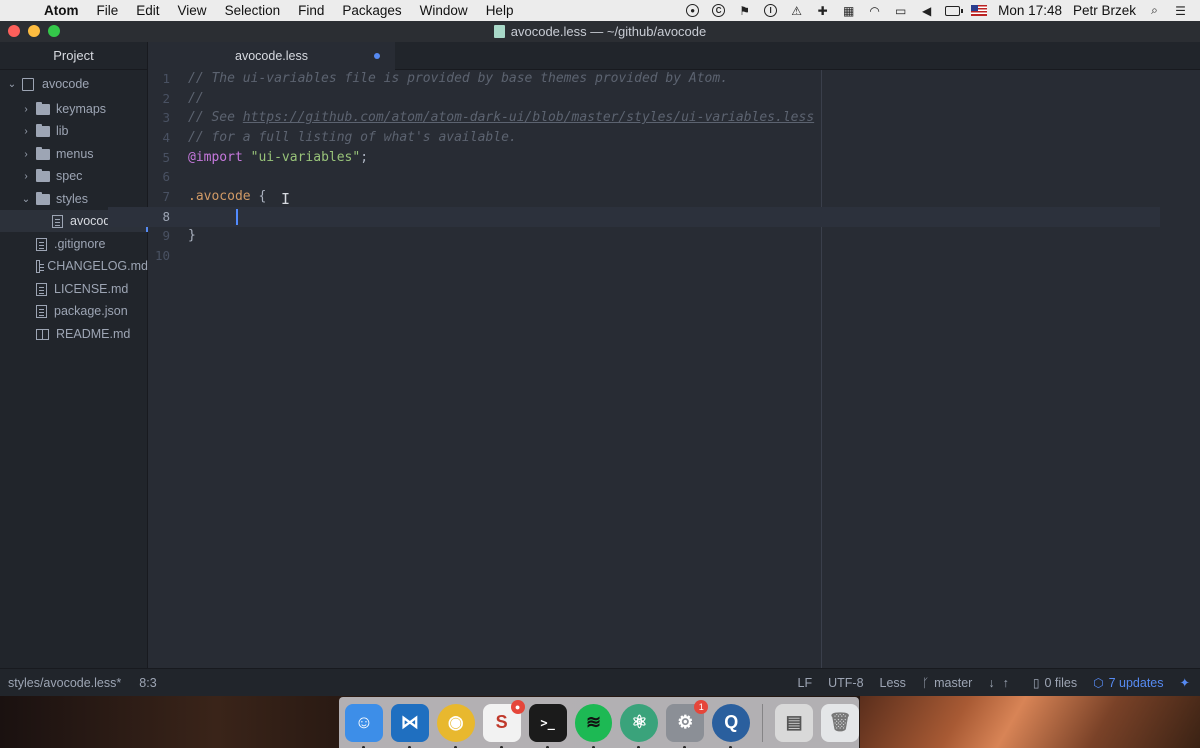  I want to click on dock-terminal-icon: >_, so click(547, 725).